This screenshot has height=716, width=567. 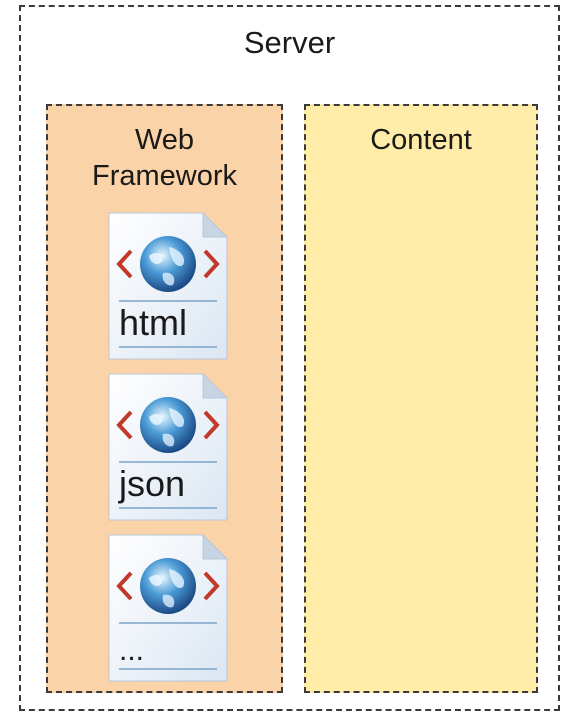 What do you see at coordinates (164, 176) in the screenshot?
I see `web-framework-title-line-2: Framework` at bounding box center [164, 176].